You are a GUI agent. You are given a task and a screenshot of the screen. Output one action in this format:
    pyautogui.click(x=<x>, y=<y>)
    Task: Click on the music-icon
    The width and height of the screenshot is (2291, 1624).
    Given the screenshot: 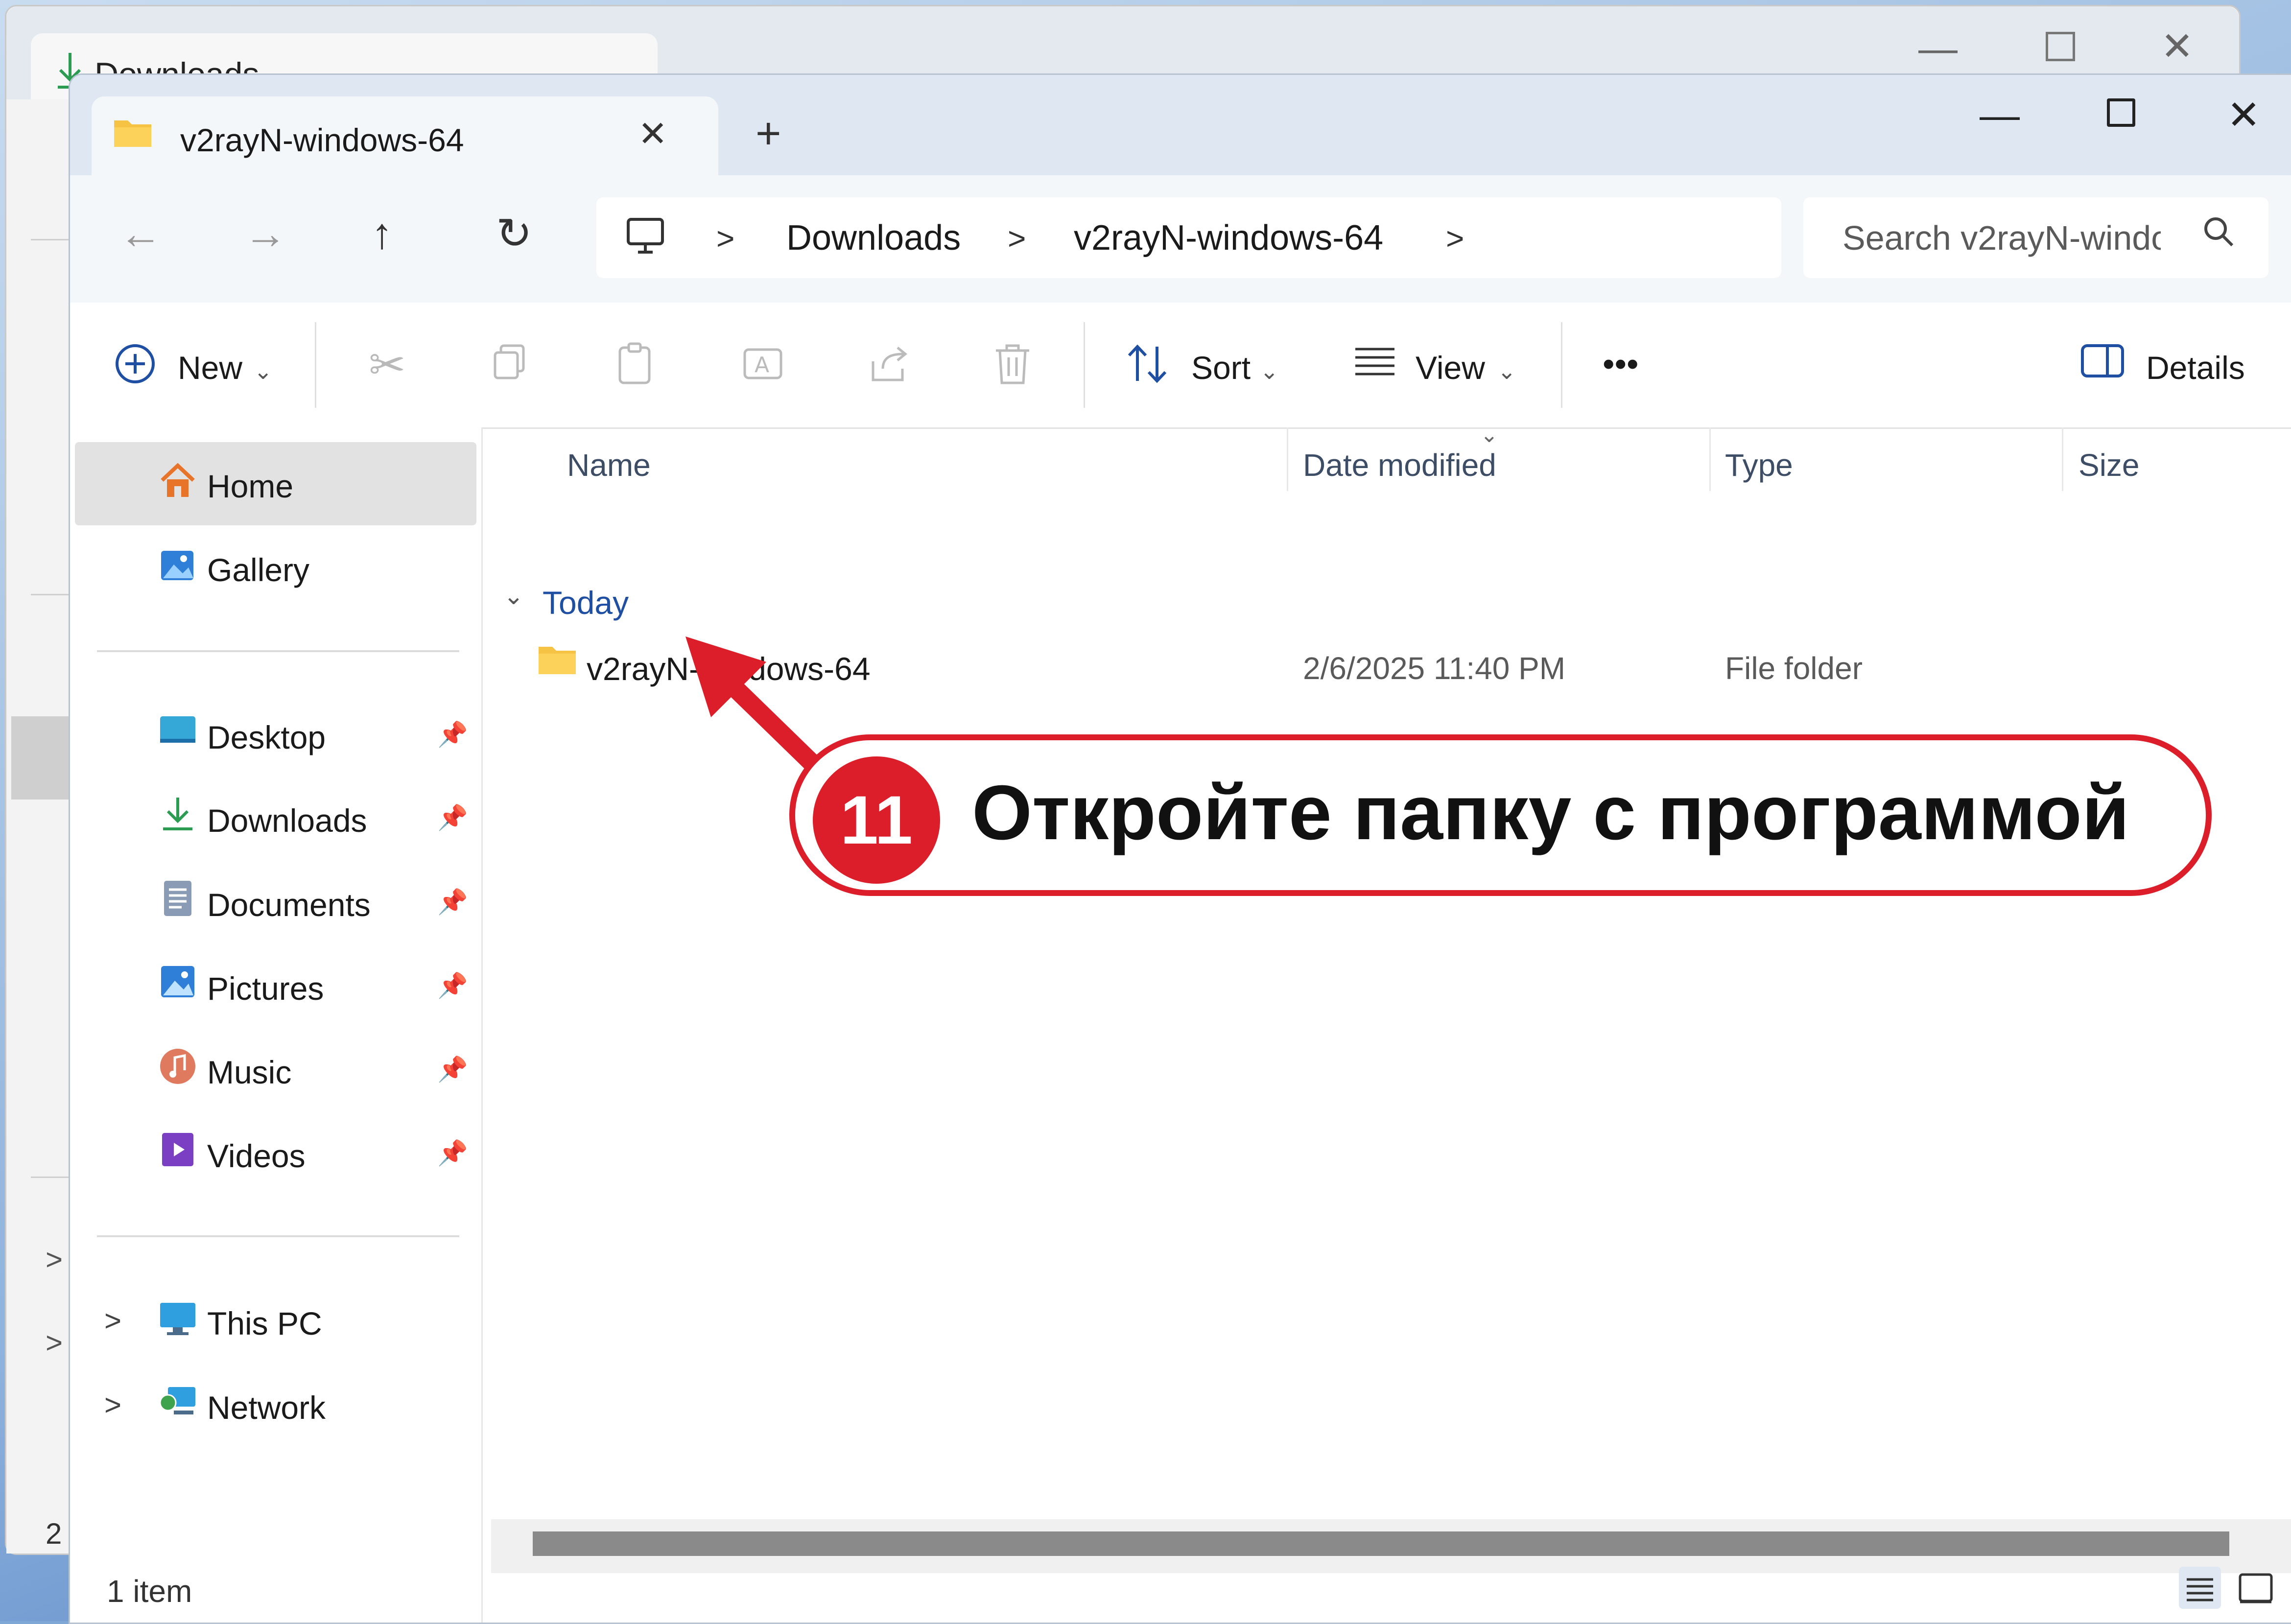 What is the action you would take?
    pyautogui.click(x=177, y=1066)
    